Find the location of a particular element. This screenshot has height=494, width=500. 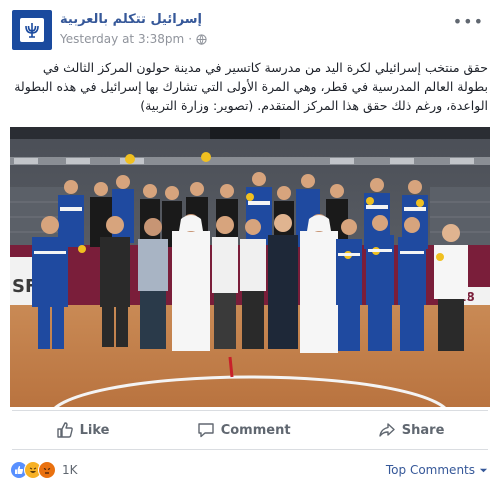

top-comments-label: Top Comments is located at coordinates (430, 470).